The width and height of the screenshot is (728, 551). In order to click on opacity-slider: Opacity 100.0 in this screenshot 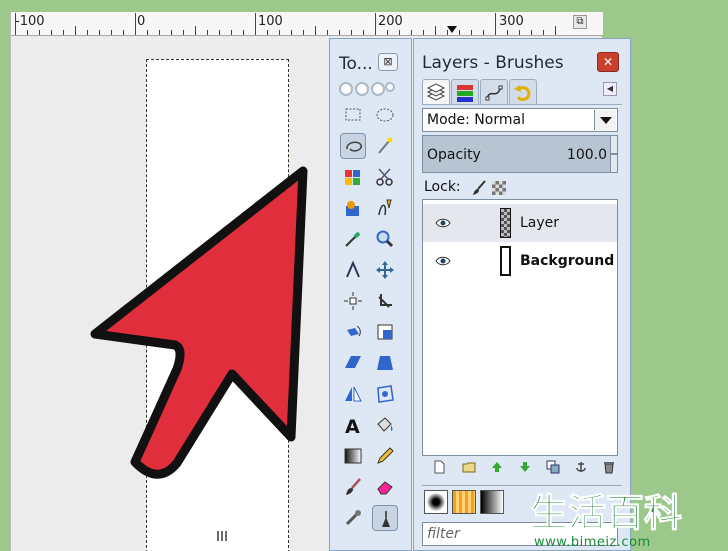, I will do `click(520, 154)`.